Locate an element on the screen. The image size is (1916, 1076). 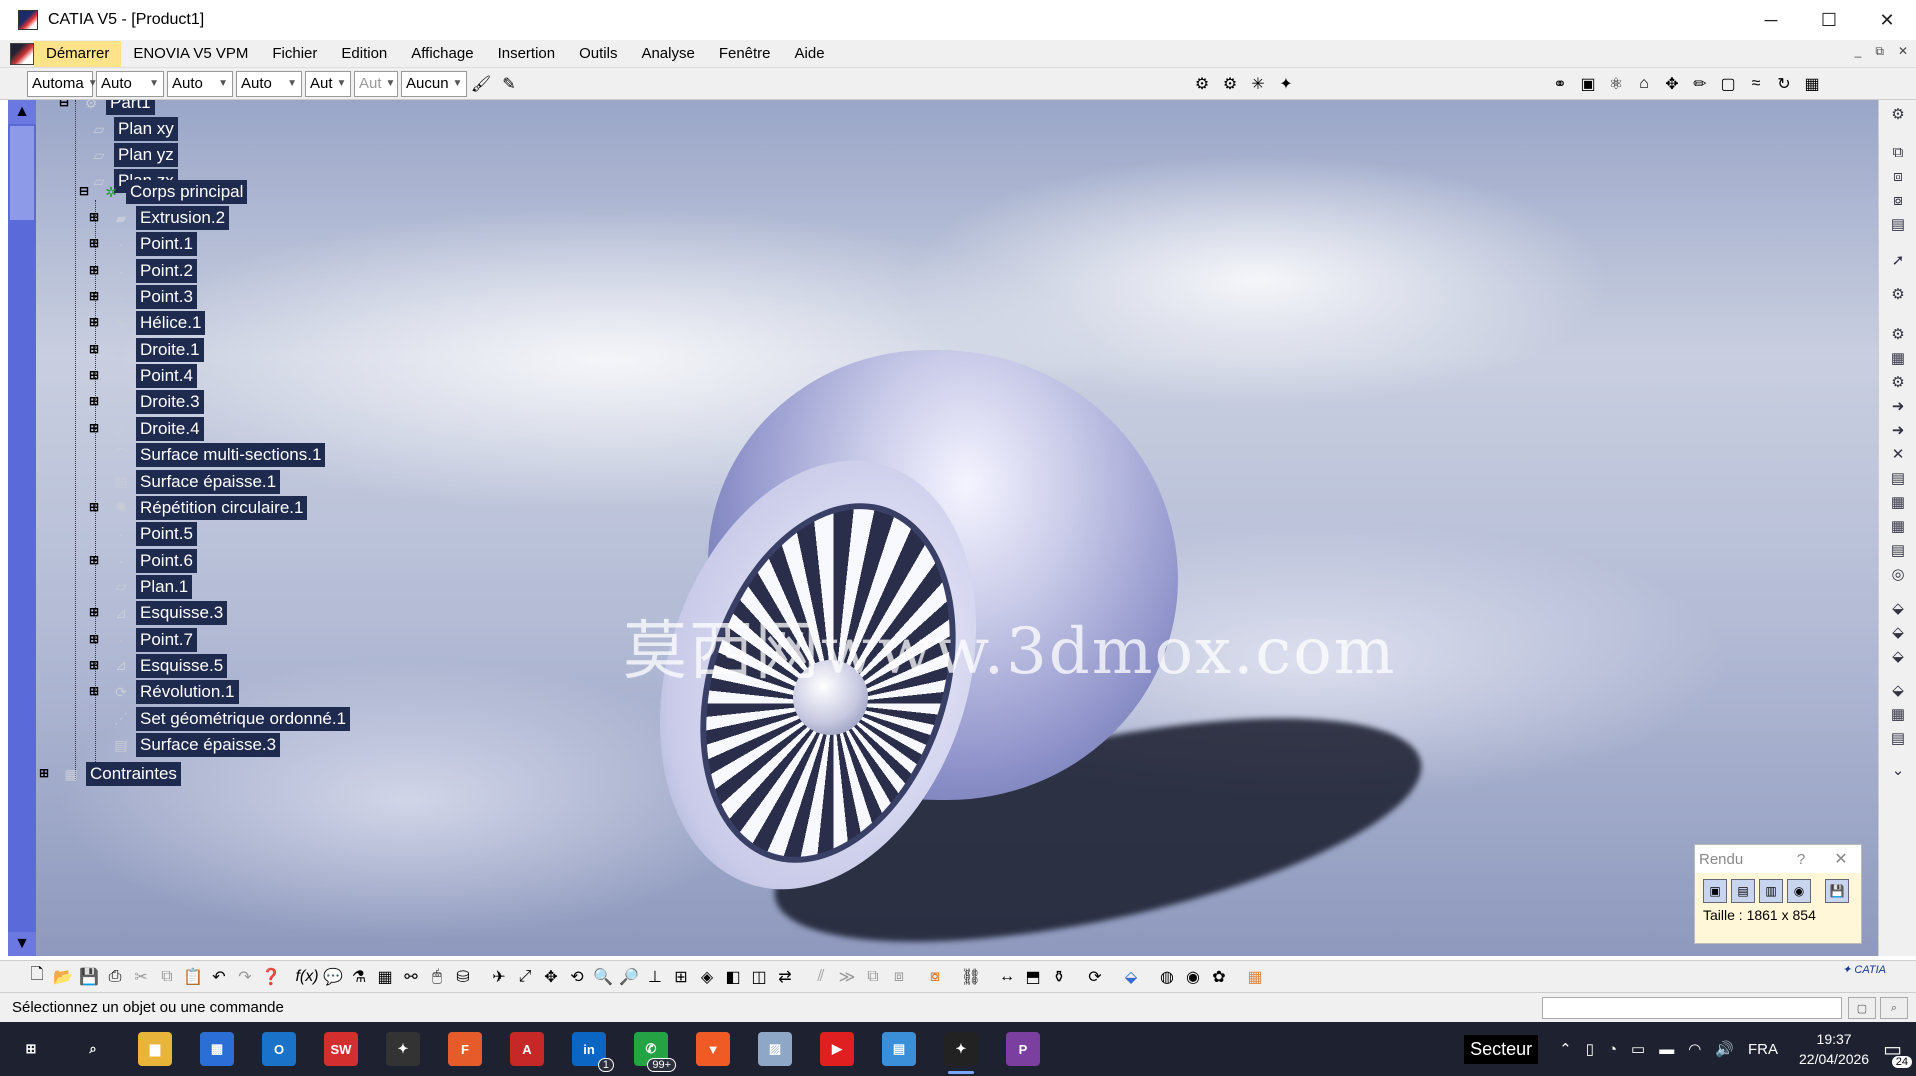
pan-icon: ✥ is located at coordinates (551, 977).